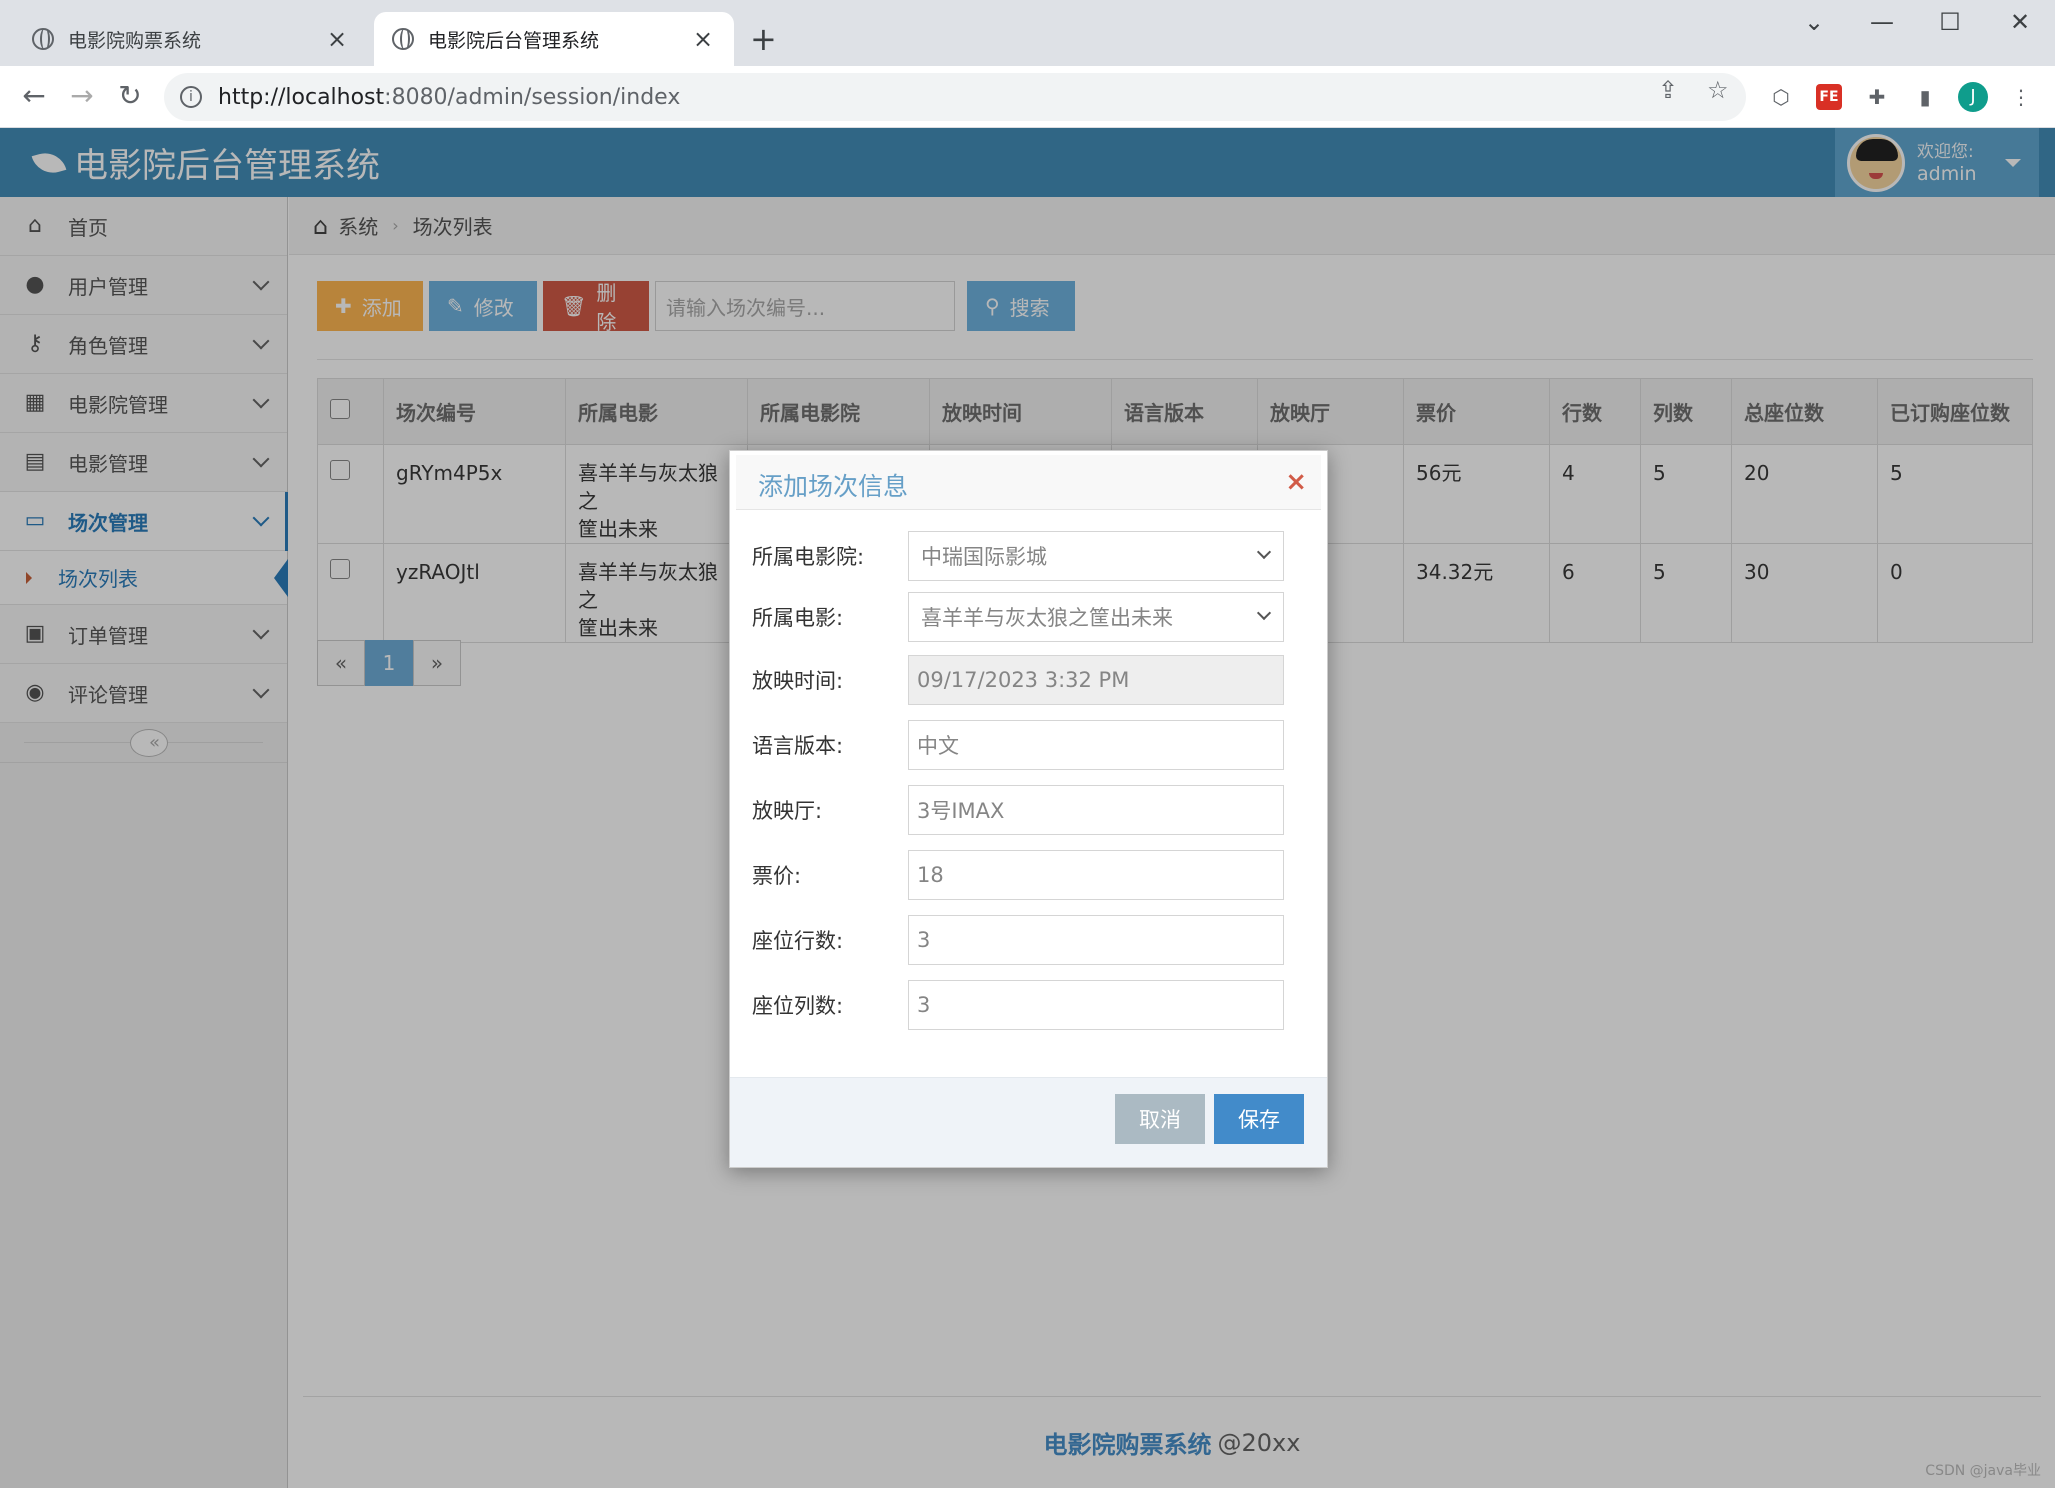 The width and height of the screenshot is (2055, 1488). I want to click on share-icon: ⇪, so click(1668, 90).